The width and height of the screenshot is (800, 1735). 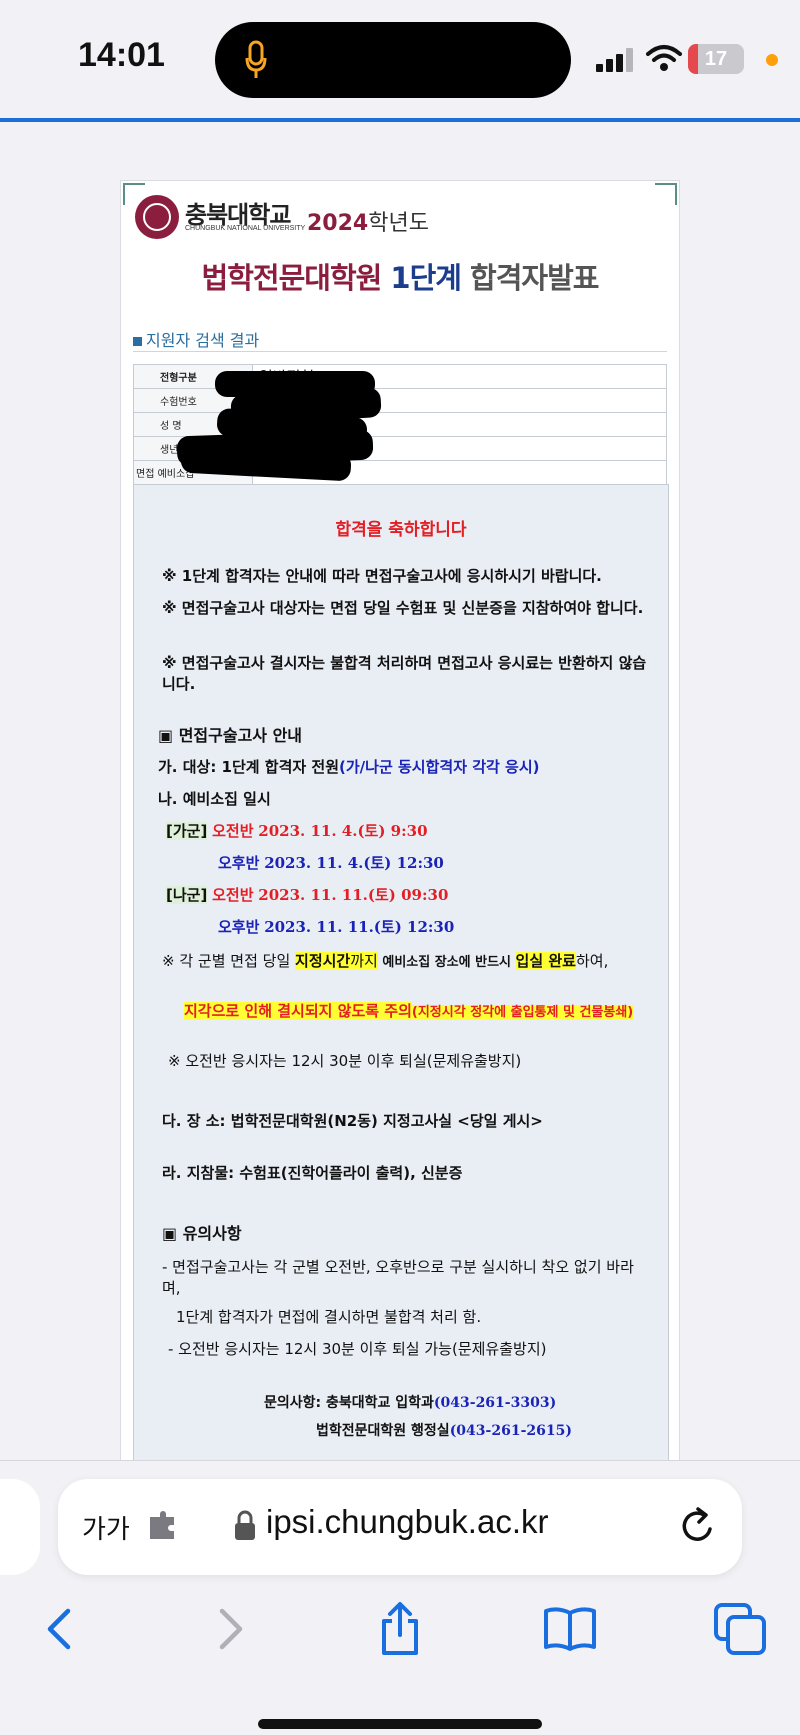 I want to click on caution-title: ▣ 유의사항, so click(x=202, y=1233).